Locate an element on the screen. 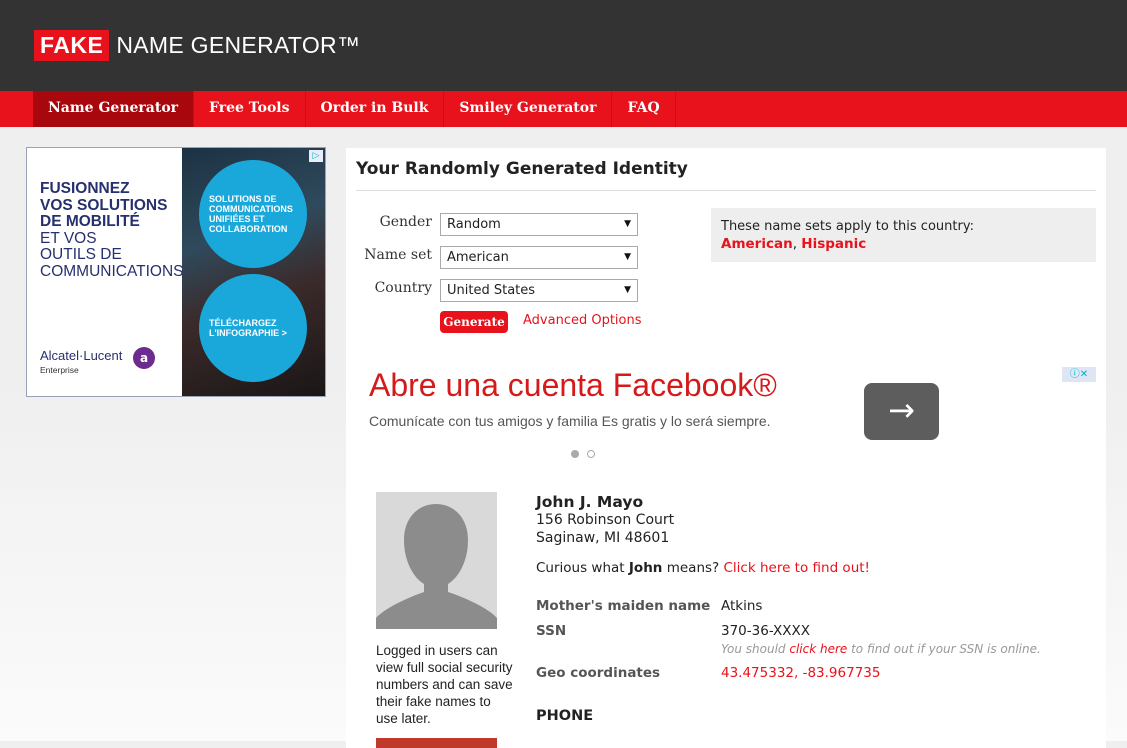  ssn-hint-prefix: You should is located at coordinates (755, 649).